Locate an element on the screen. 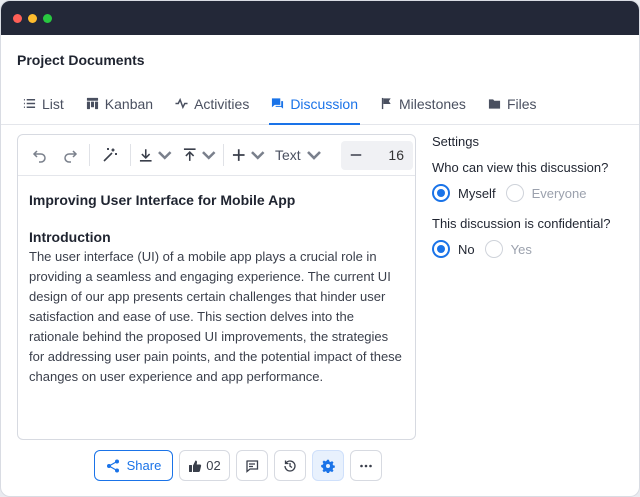 Image resolution: width=640 pixels, height=497 pixels. maximize-window-button is located at coordinates (47, 18).